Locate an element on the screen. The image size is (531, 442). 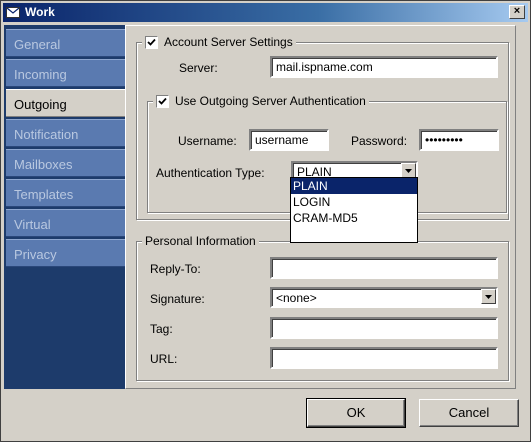
sidebar-item-outgoing: Outgoing is located at coordinates (67, 103).